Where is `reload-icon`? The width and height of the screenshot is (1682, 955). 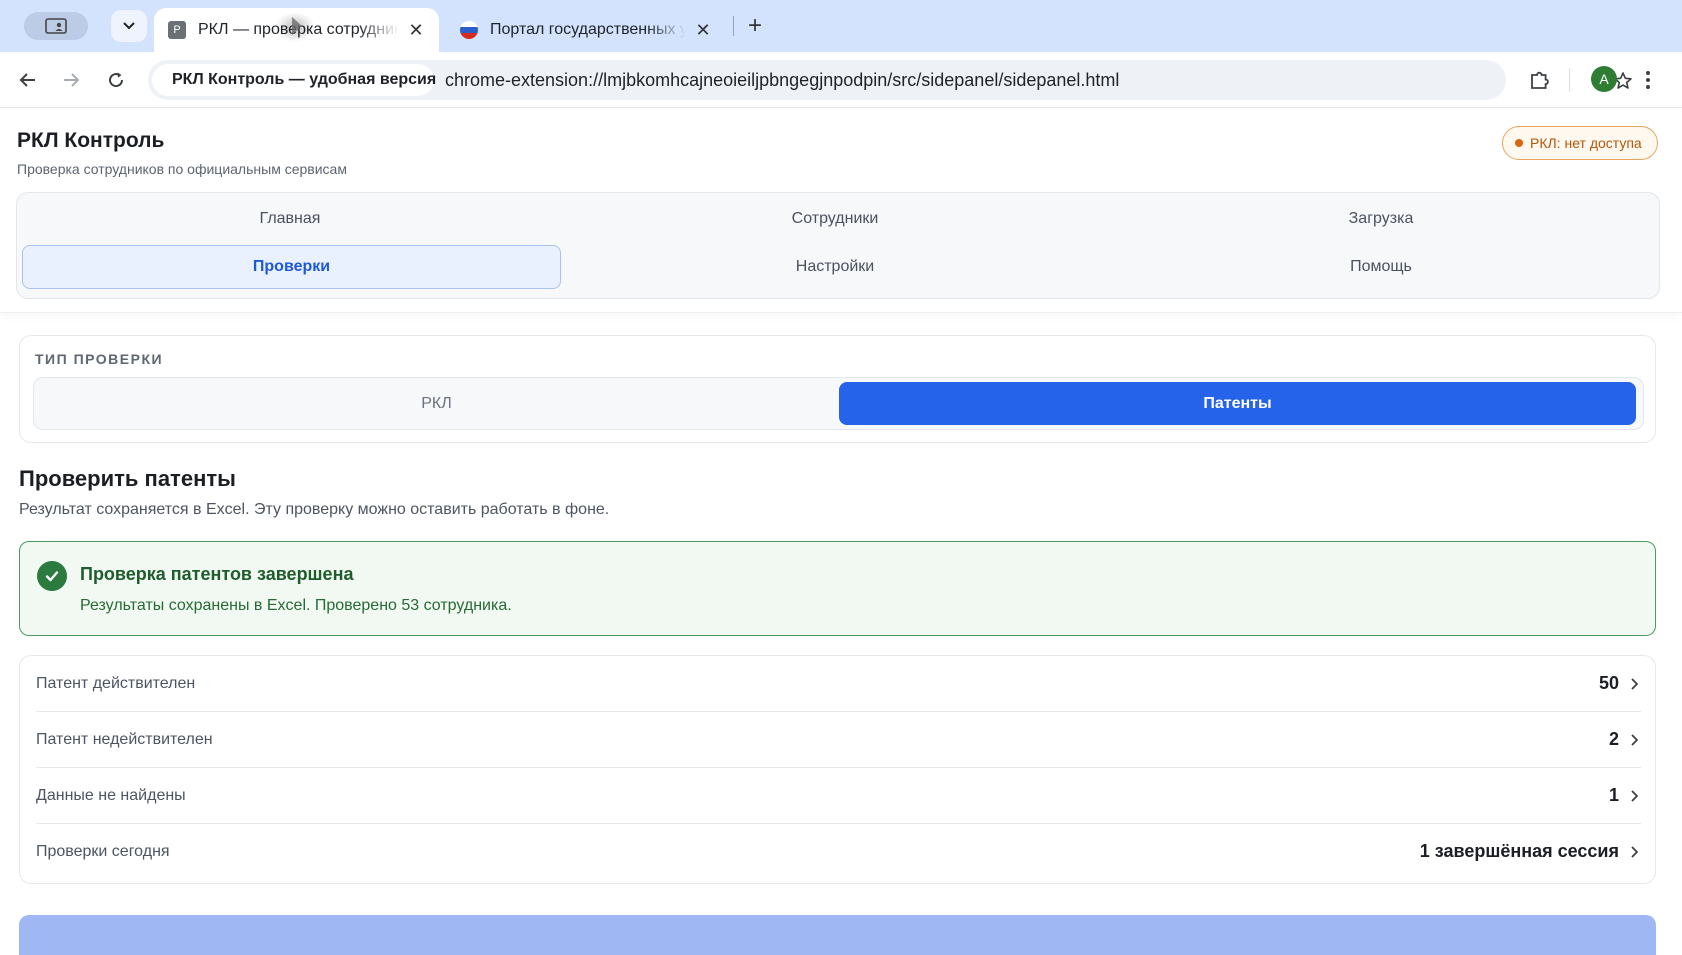
reload-icon is located at coordinates (116, 80).